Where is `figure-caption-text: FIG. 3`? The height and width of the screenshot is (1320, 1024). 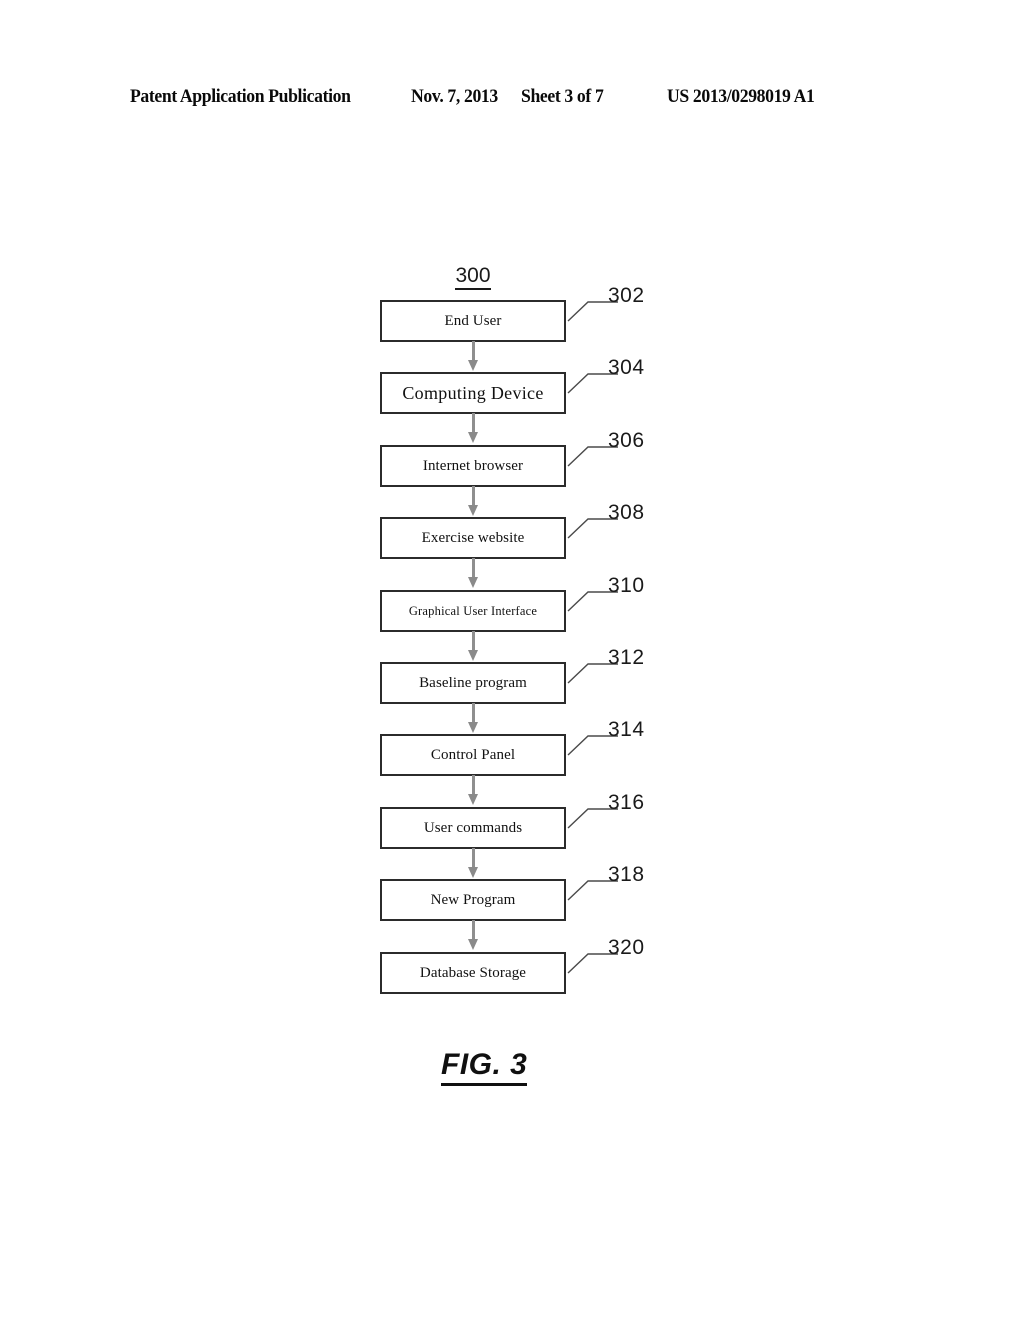 figure-caption-text: FIG. 3 is located at coordinates (484, 1067).